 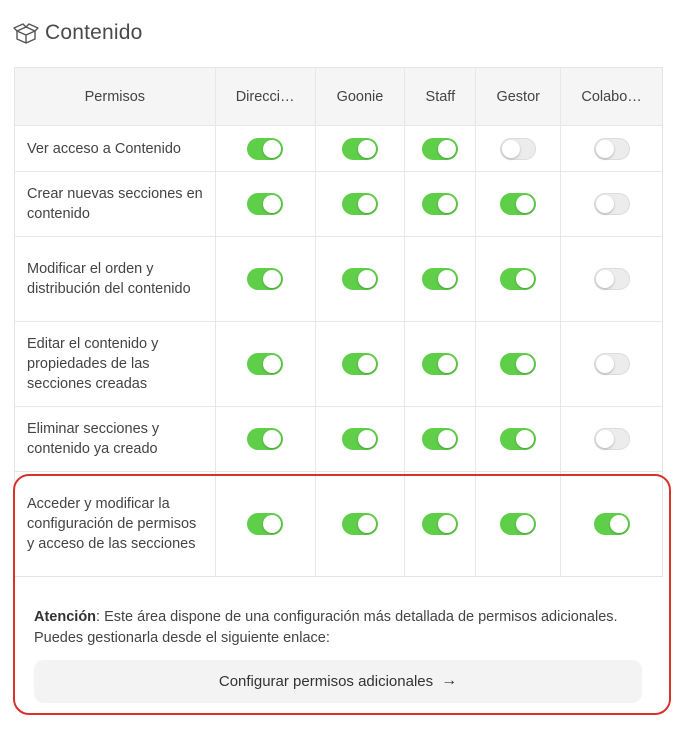 I want to click on column-header-permisos: Permisos, so click(x=115, y=96).